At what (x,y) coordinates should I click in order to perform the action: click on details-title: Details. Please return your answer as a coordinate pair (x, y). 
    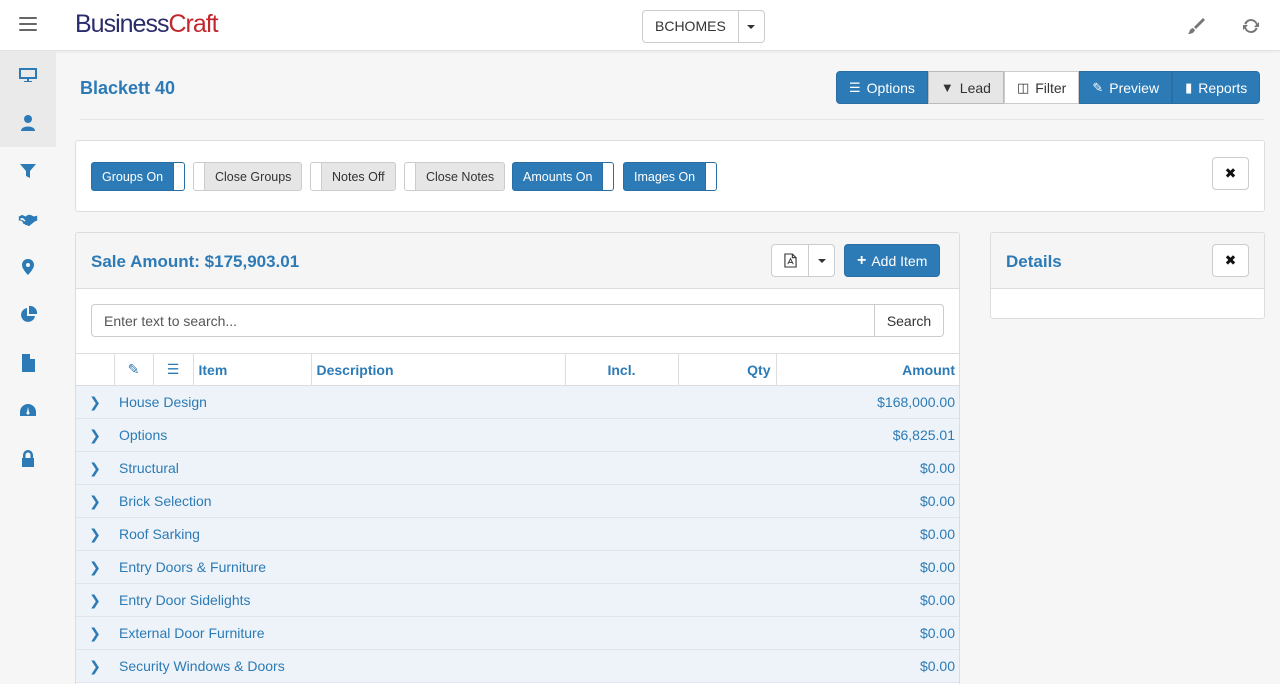
    Looking at the image, I should click on (1034, 261).